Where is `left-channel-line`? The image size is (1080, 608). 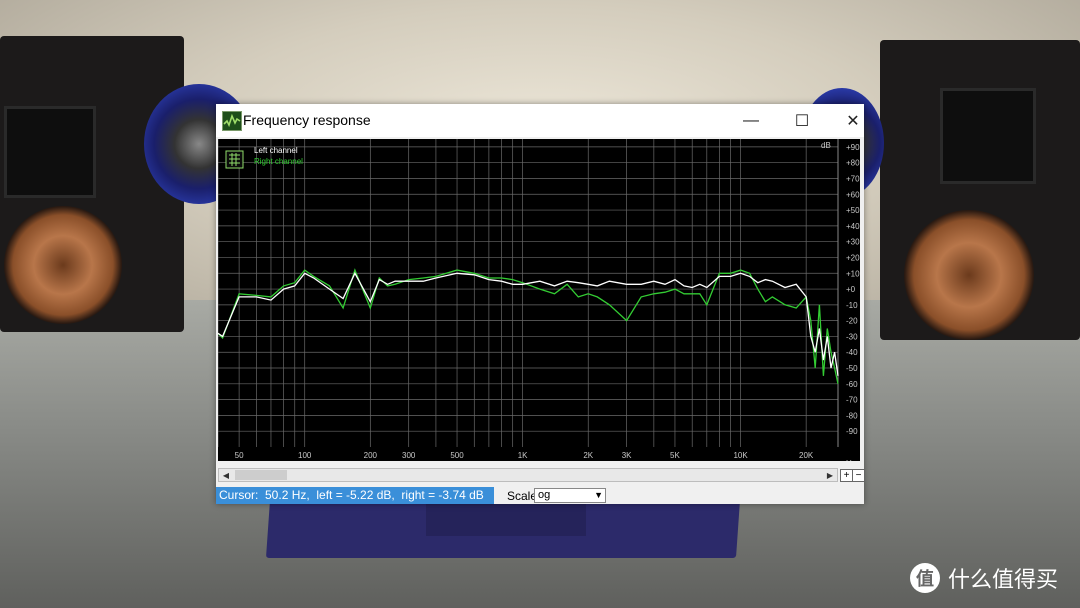 left-channel-line is located at coordinates (528, 323).